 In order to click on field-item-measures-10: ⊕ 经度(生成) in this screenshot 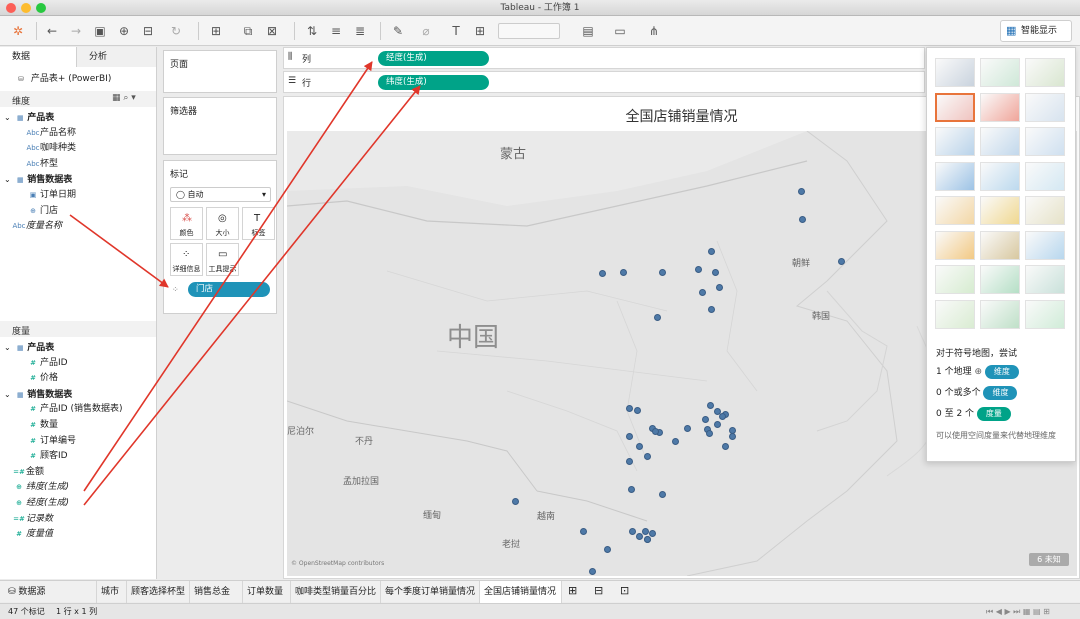, I will do `click(40, 503)`.